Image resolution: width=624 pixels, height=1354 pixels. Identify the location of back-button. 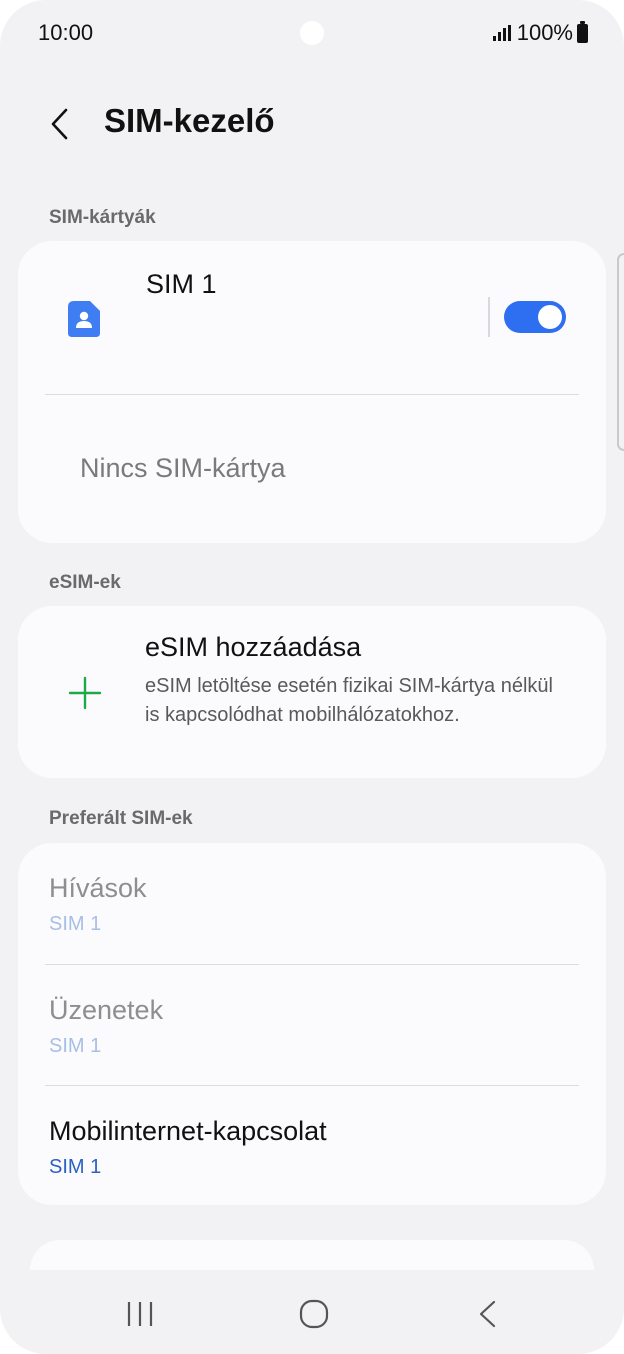
(61, 124).